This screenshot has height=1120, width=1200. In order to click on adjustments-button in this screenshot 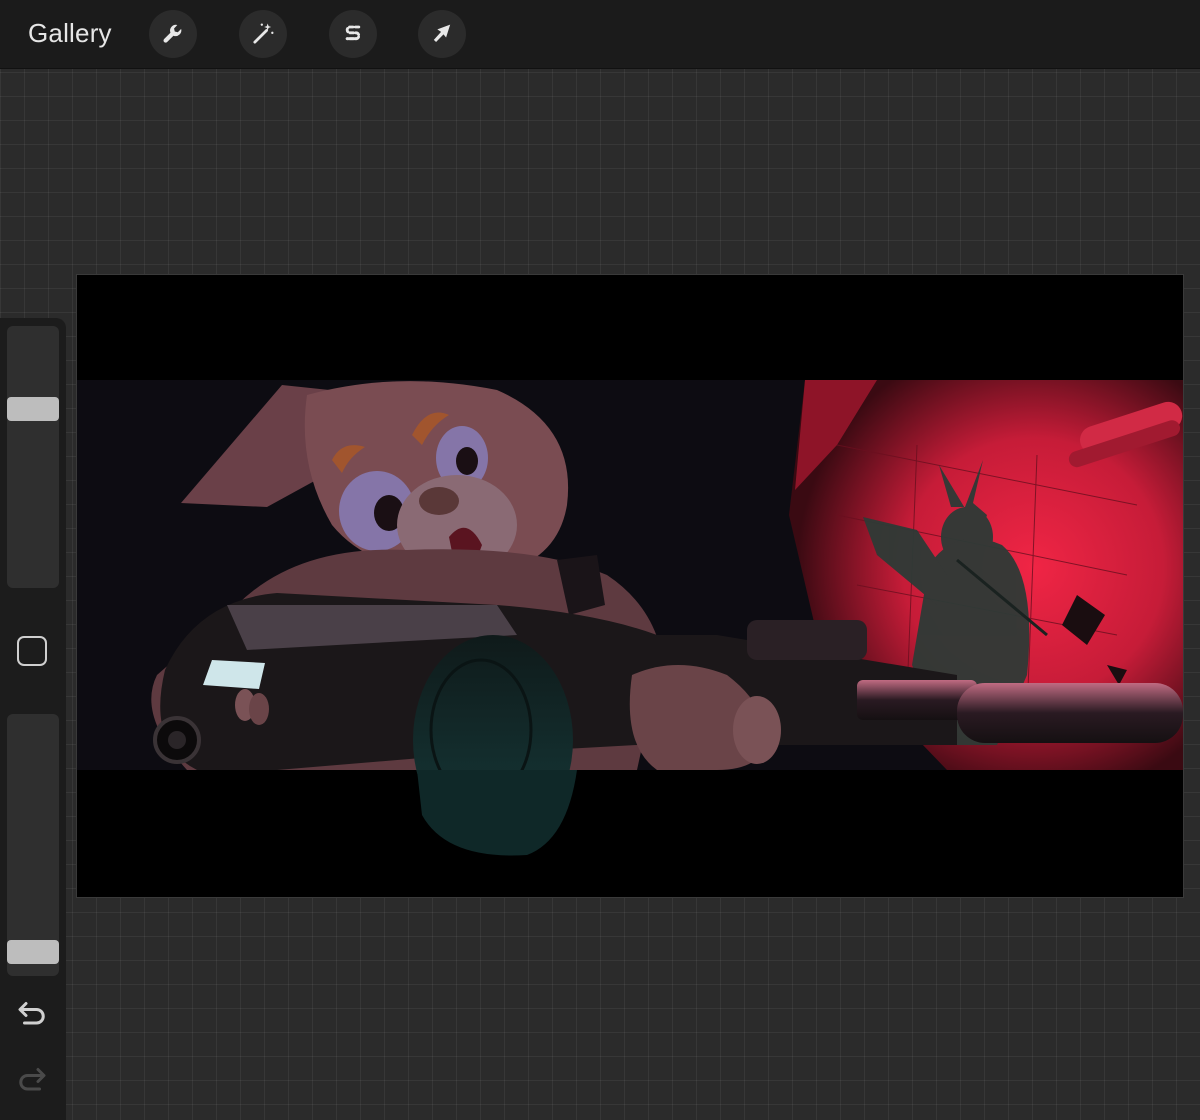, I will do `click(263, 34)`.